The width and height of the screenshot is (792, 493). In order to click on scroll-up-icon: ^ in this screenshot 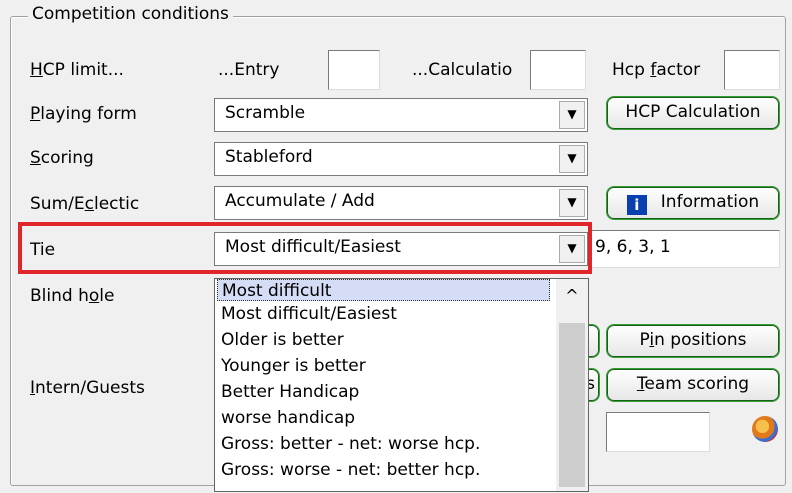, I will do `click(572, 298)`.